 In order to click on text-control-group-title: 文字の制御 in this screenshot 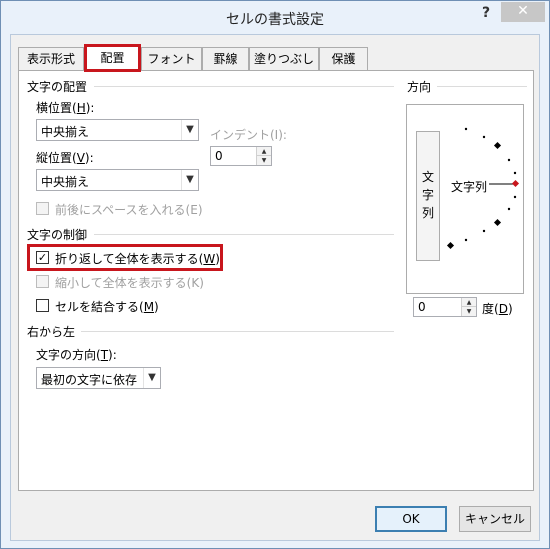, I will do `click(57, 235)`.